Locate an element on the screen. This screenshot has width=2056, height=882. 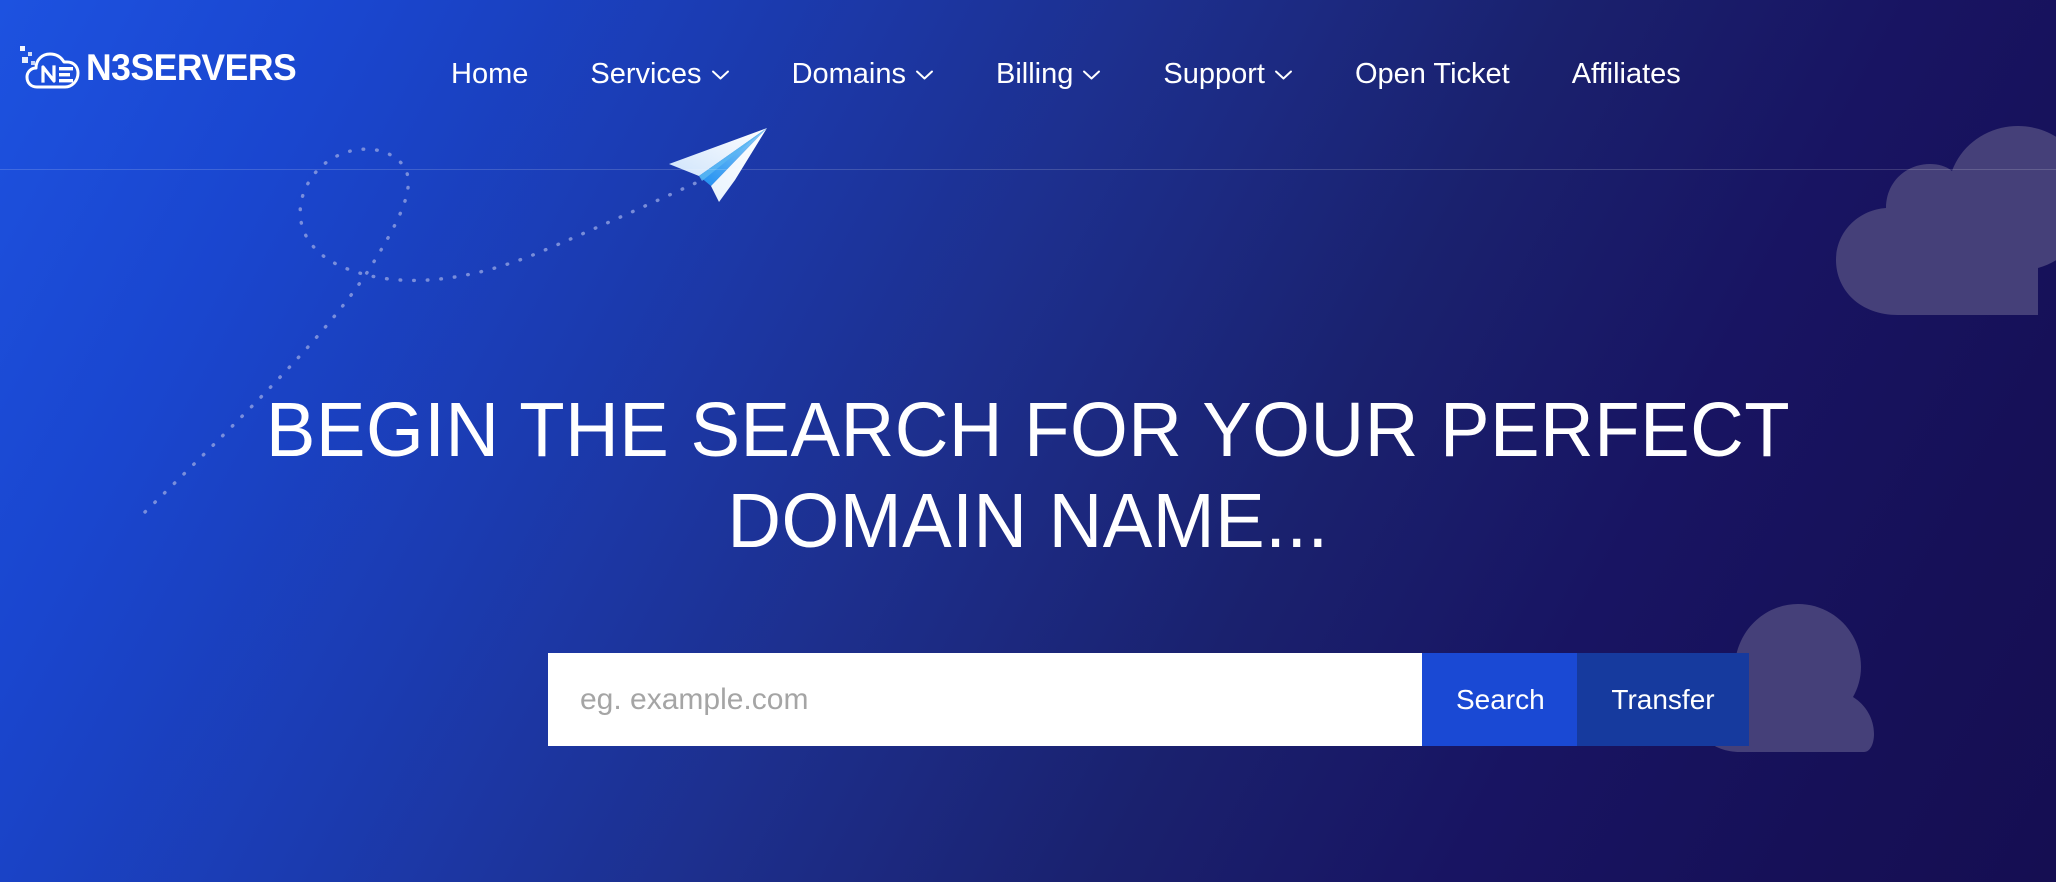
search-button: Search is located at coordinates (1499, 699).